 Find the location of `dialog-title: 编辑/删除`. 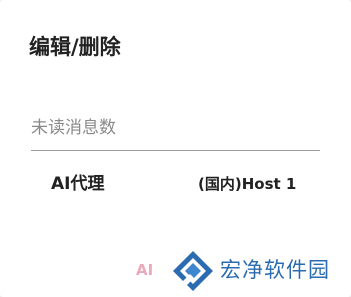

dialog-title: 编辑/删除 is located at coordinates (75, 47).